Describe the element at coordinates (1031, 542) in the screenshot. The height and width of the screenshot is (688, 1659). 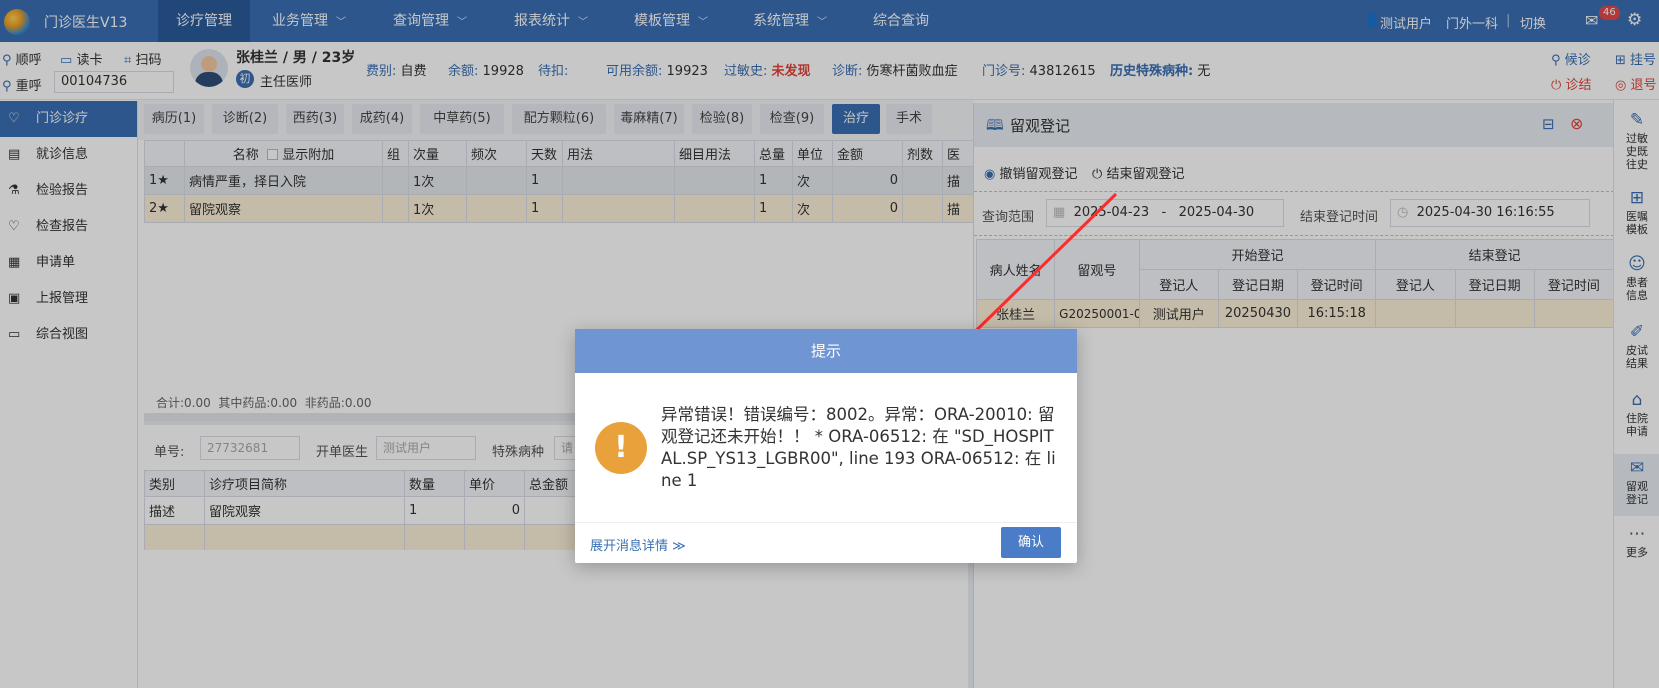
I see `confirm-button: 确认` at that location.